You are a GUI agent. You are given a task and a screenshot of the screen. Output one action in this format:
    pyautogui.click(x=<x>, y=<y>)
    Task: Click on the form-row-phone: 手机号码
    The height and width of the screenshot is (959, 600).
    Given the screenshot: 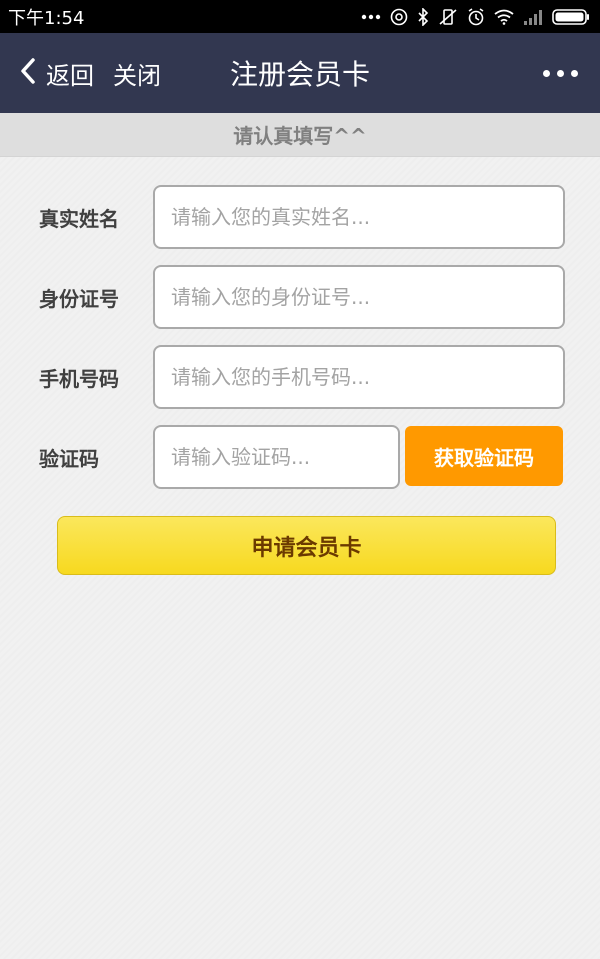 What is the action you would take?
    pyautogui.click(x=300, y=377)
    